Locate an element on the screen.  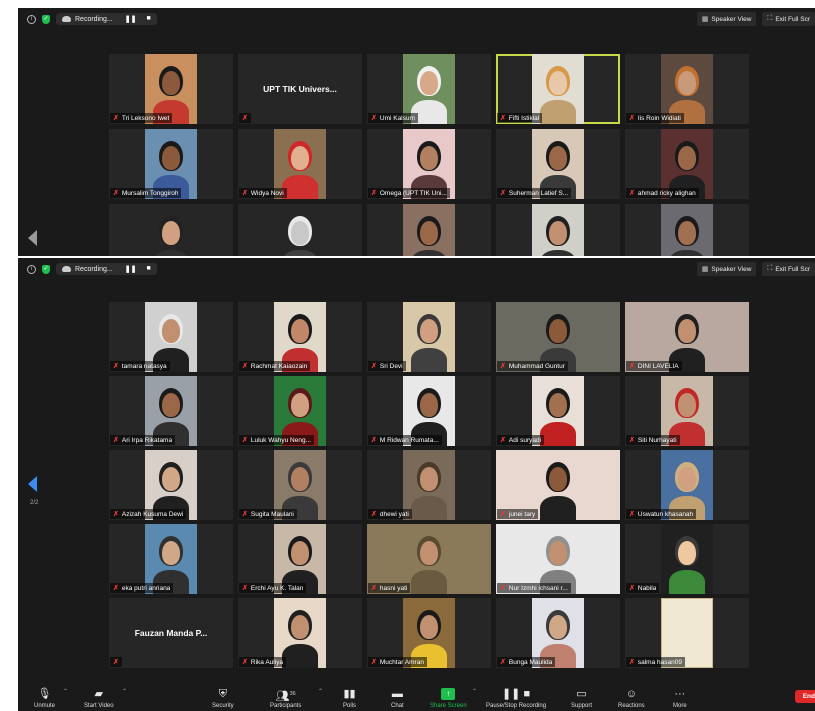
polls-button: ▮▮ Polls is located at coordinates (349, 698).